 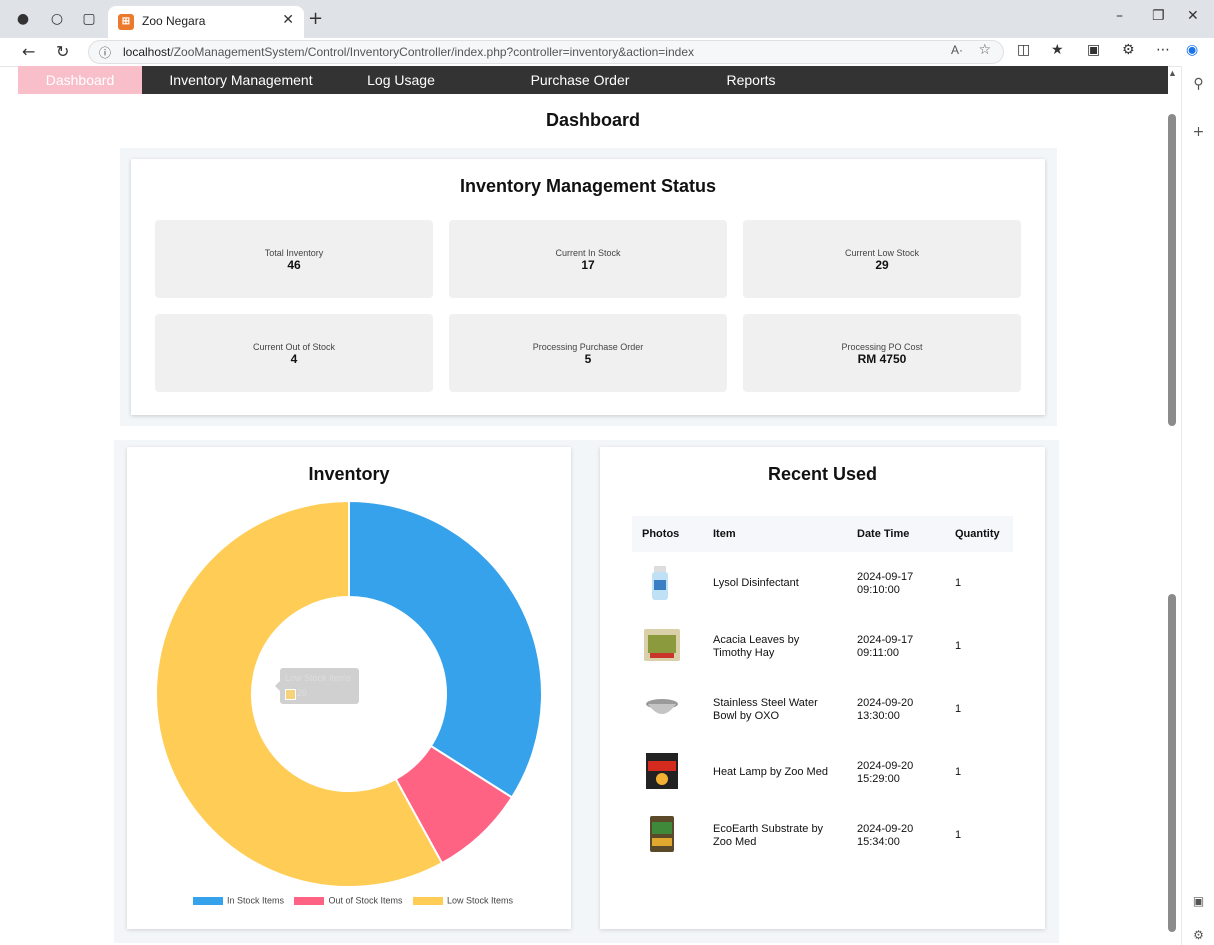 I want to click on donut-slice-in-stock-items, so click(x=445, y=649).